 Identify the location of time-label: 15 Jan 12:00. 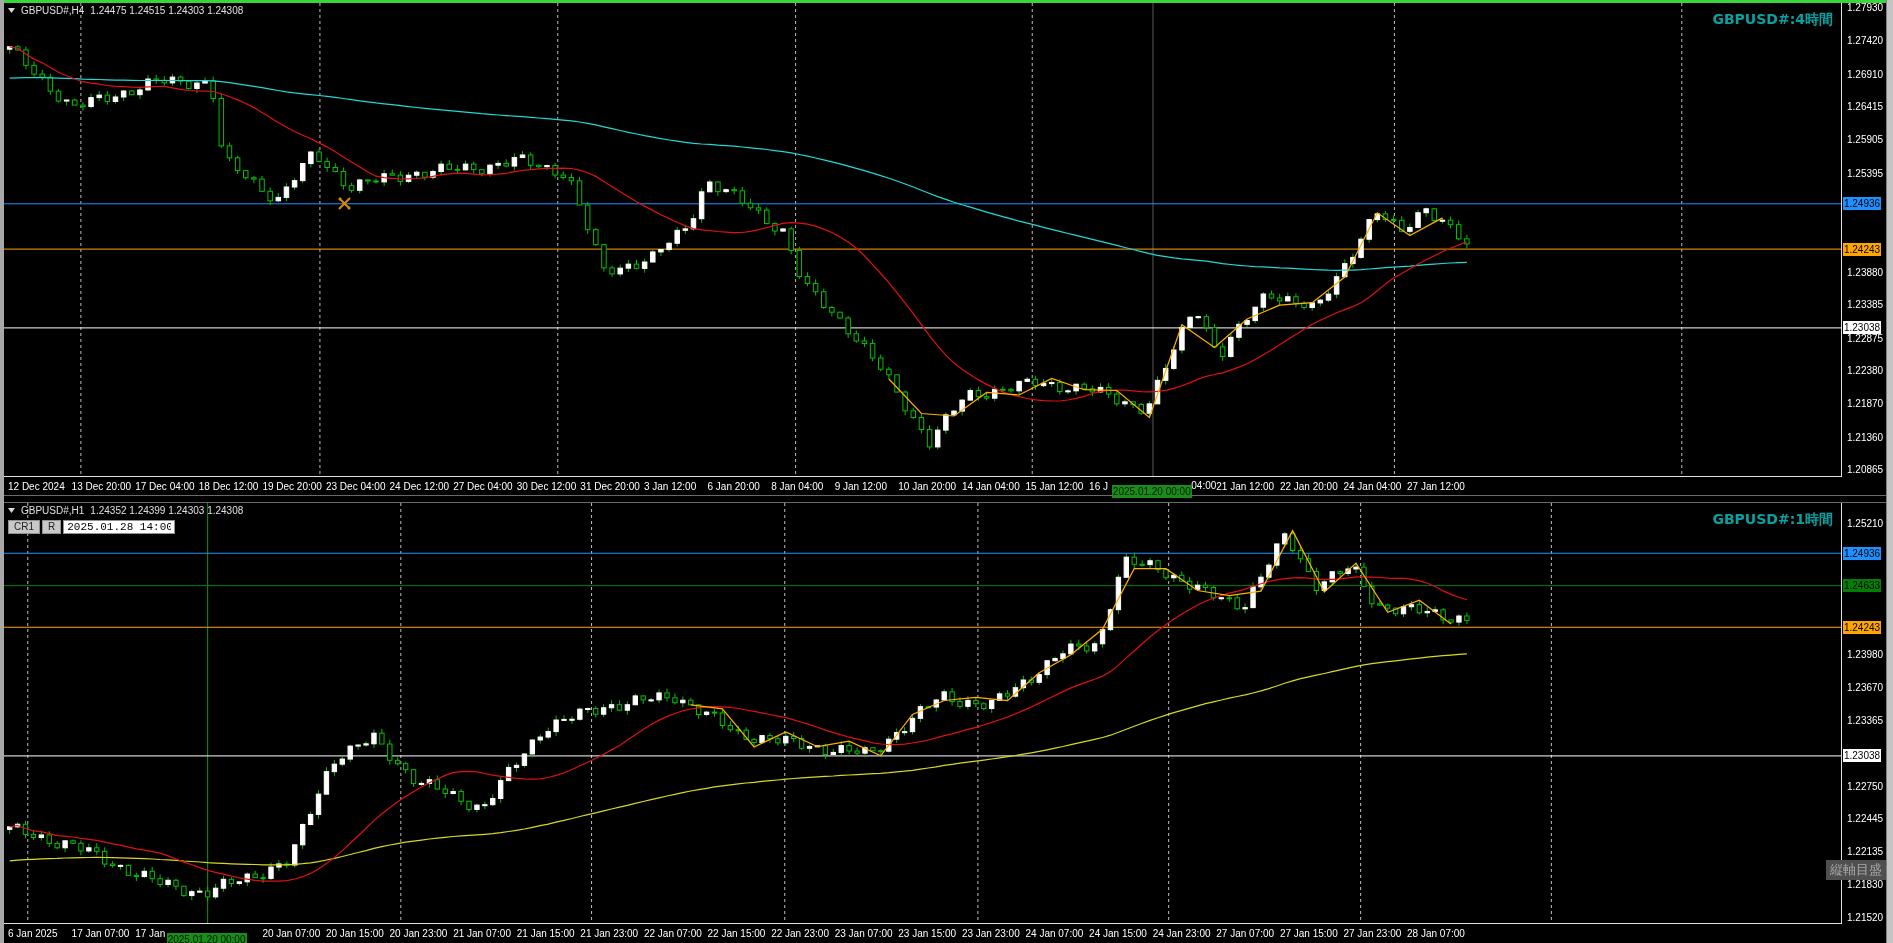
(1054, 486).